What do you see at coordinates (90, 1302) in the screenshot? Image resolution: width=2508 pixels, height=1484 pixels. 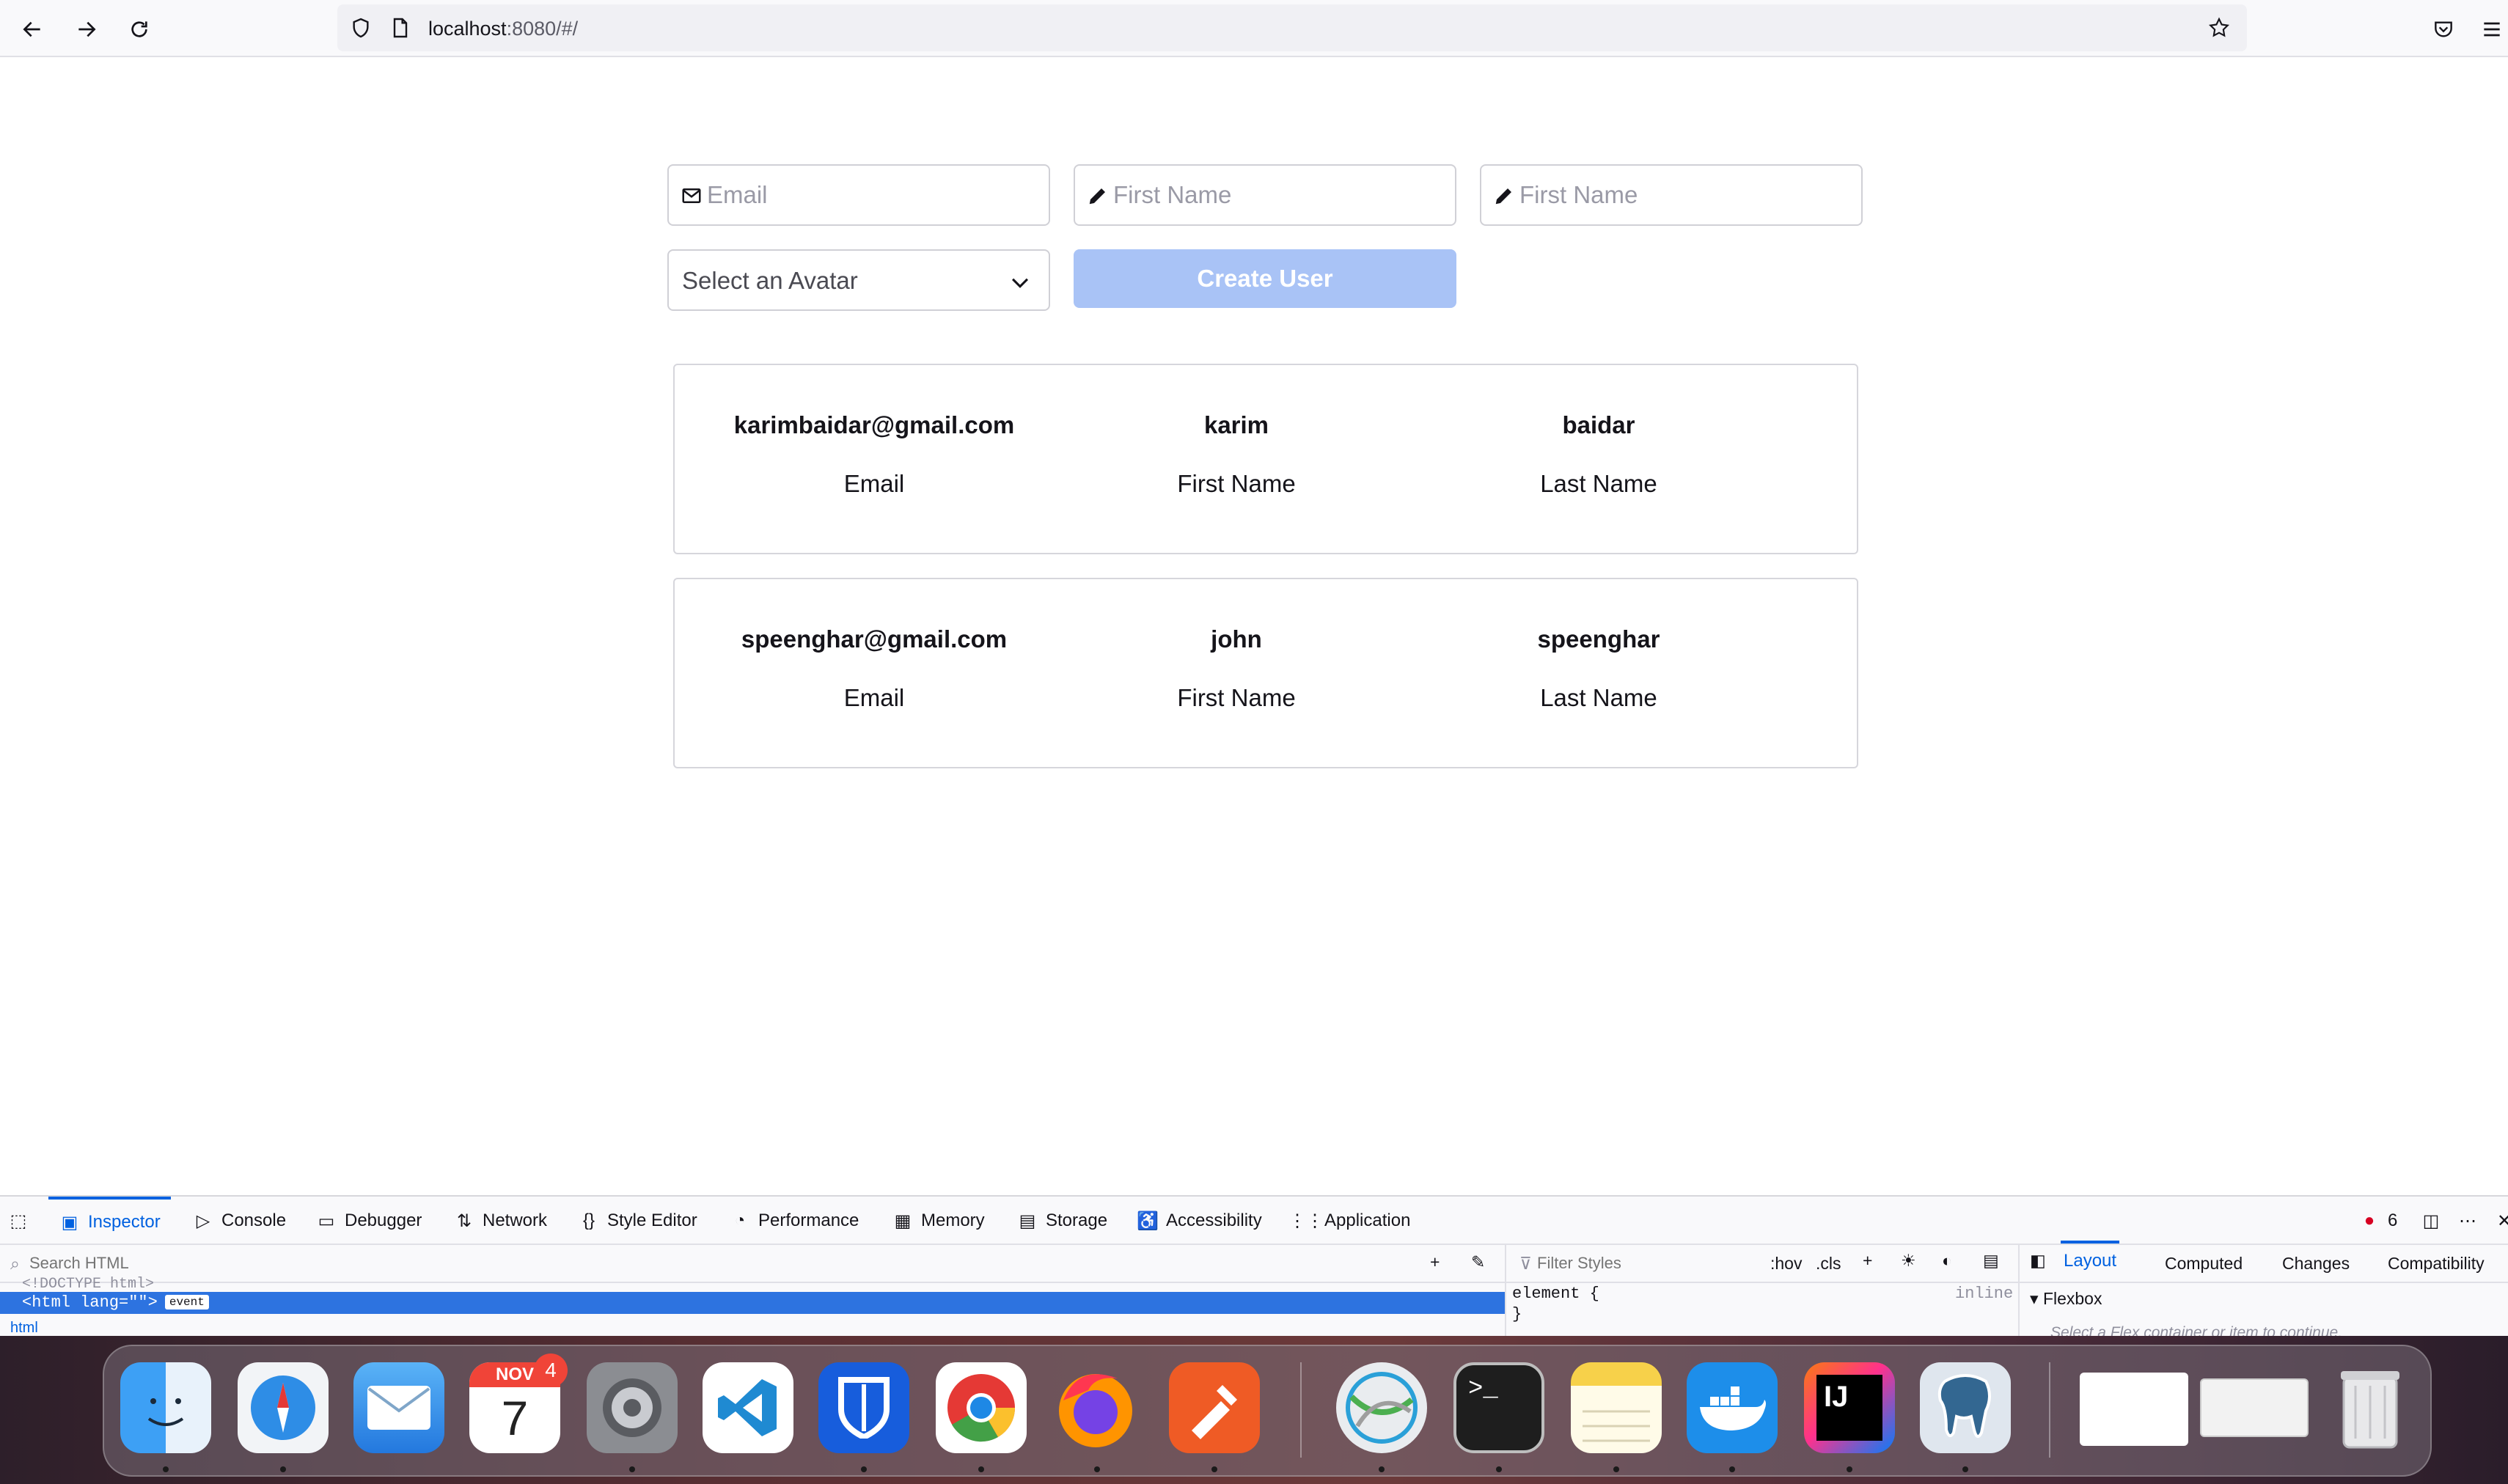 I see `html-node-text: <html lang="">` at bounding box center [90, 1302].